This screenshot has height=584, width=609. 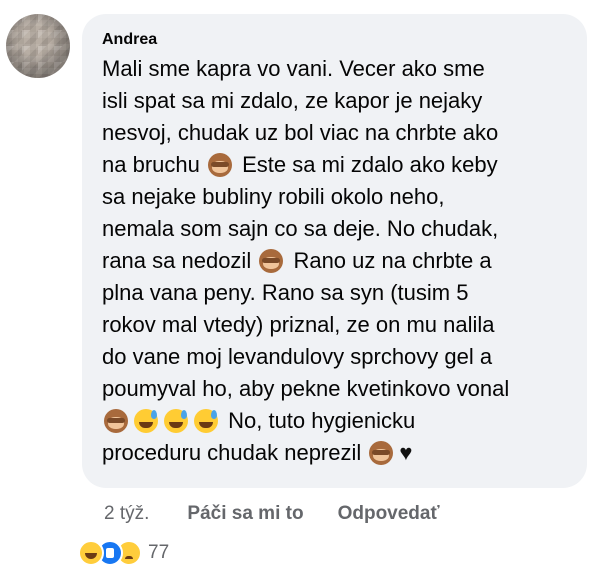 I want to click on comment-text: Mali sme kapra vo vani. Vecer ako sme, so click(x=293, y=68).